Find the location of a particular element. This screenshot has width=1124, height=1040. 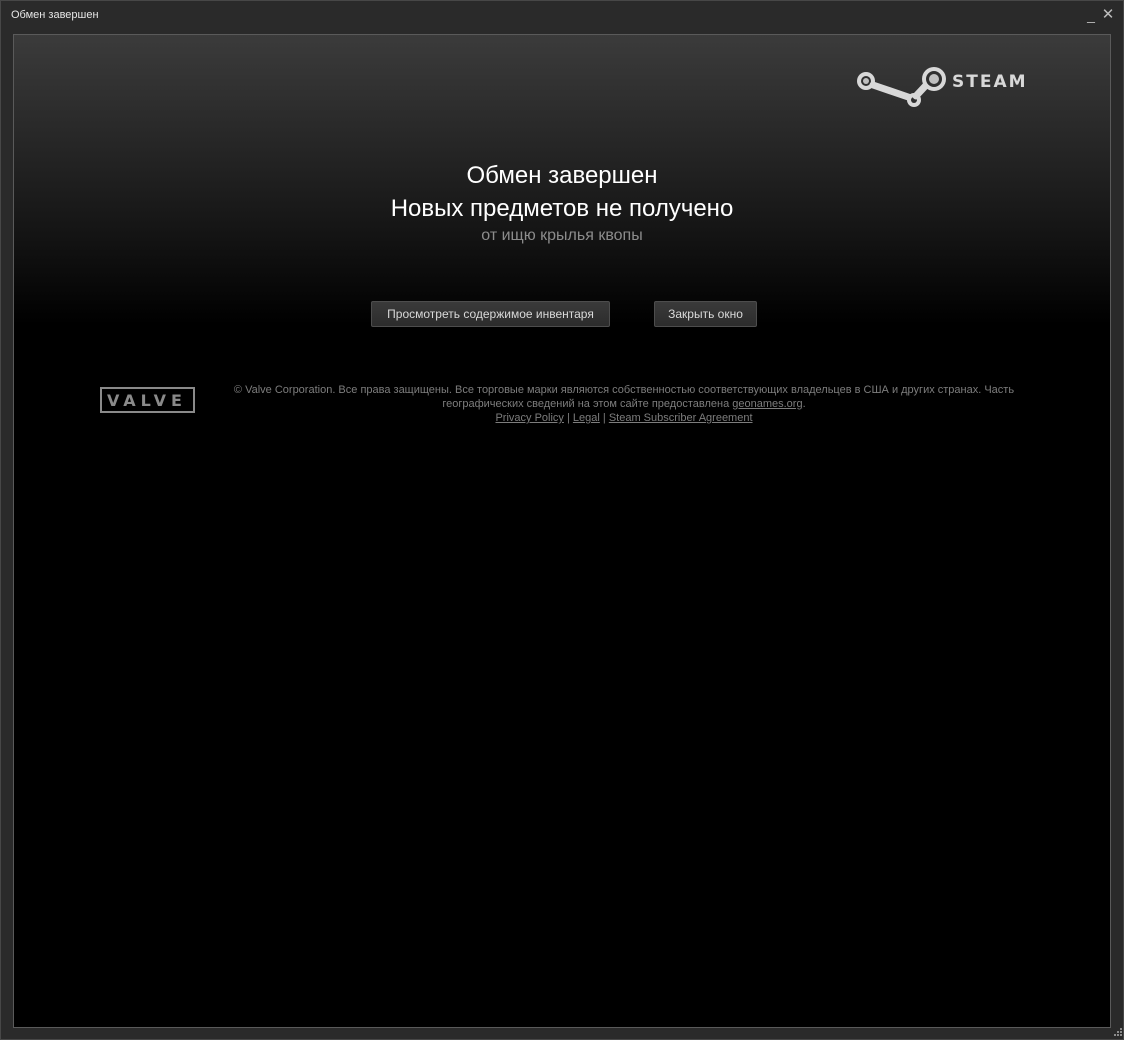

view-inventory-button: Просмотреть содержимое инвентаря is located at coordinates (490, 314).